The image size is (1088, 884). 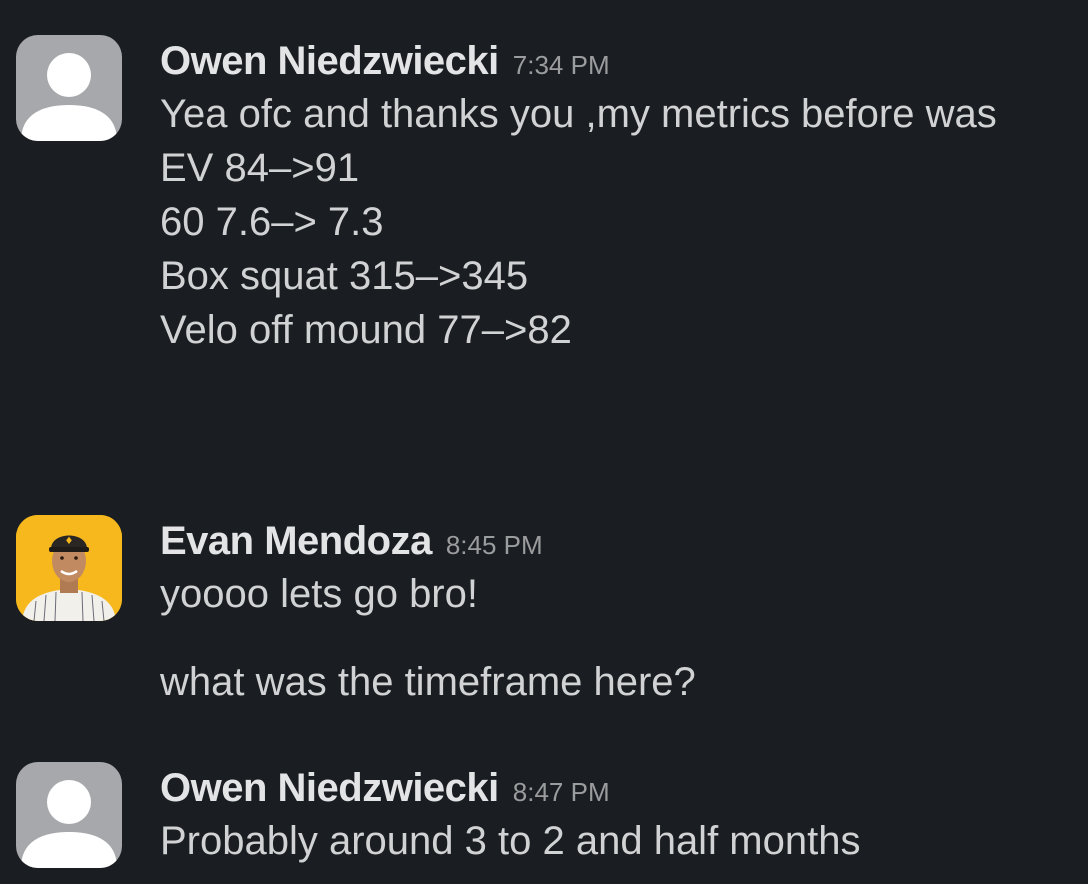 What do you see at coordinates (624, 788) in the screenshot?
I see `message-header: Owen Niedzwiecki 8:47 PM` at bounding box center [624, 788].